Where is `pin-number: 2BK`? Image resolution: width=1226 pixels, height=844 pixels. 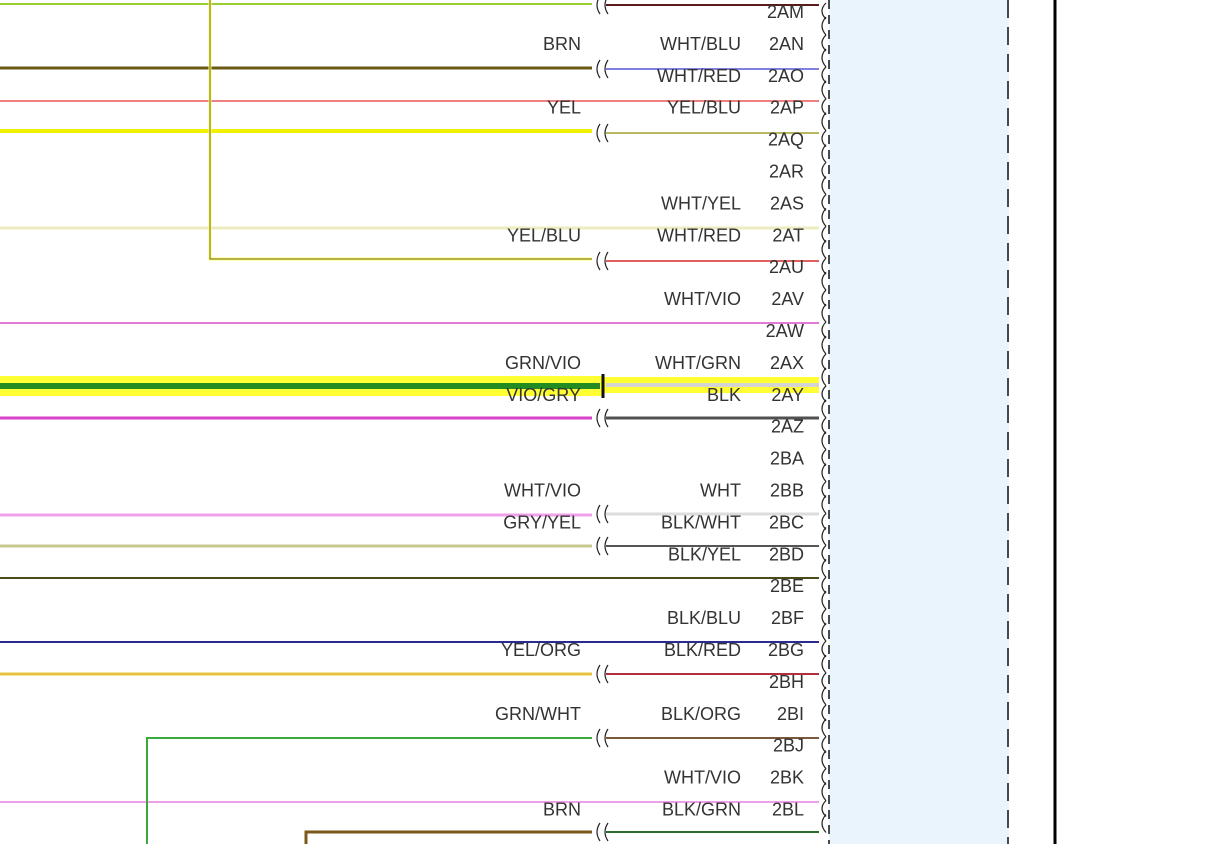
pin-number: 2BK is located at coordinates (787, 778).